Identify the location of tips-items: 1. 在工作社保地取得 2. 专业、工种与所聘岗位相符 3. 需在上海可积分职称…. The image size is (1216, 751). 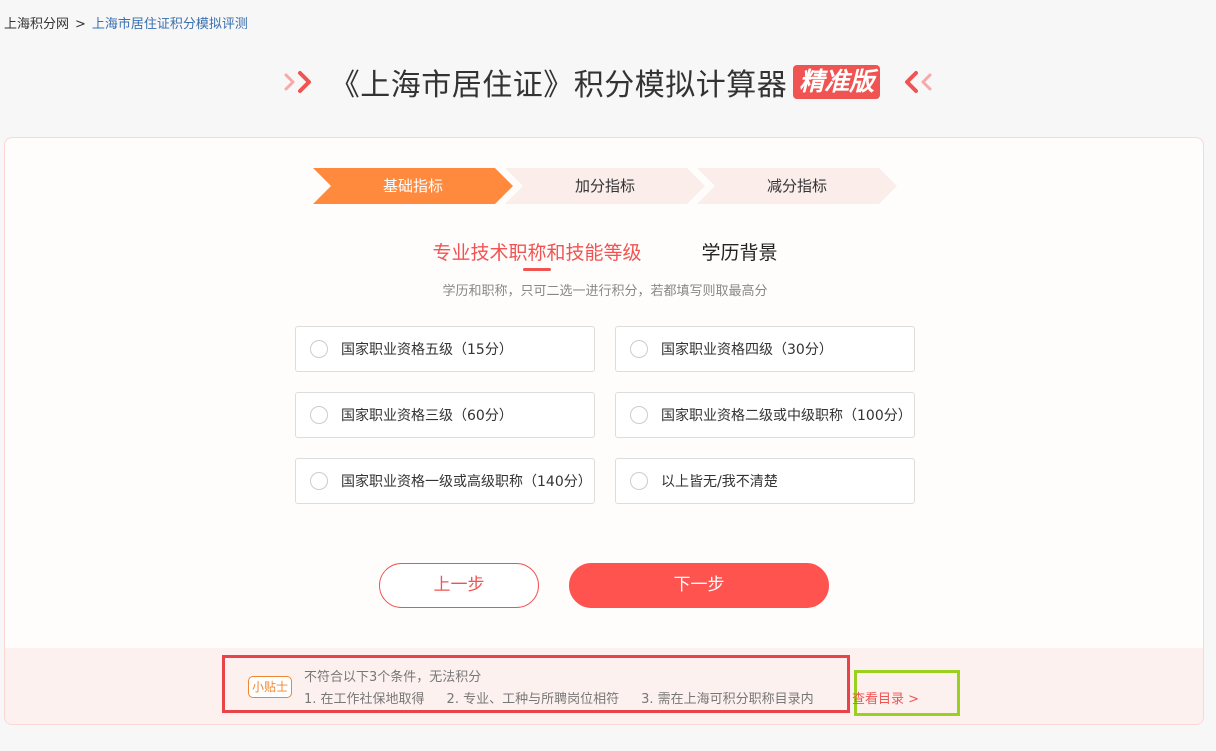
(559, 697).